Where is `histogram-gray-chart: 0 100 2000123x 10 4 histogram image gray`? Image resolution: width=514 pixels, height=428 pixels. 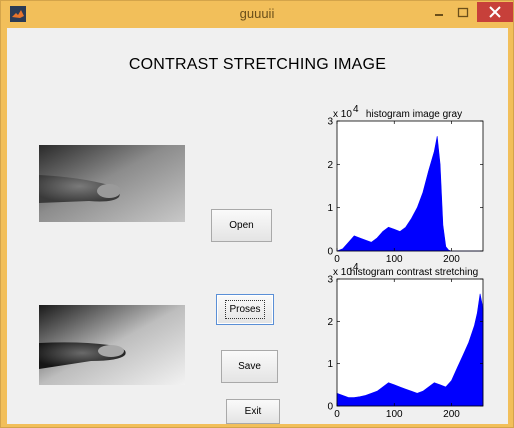
histogram-gray-chart: 0 100 2000123x 10 4 histogram image gray is located at coordinates (405, 184).